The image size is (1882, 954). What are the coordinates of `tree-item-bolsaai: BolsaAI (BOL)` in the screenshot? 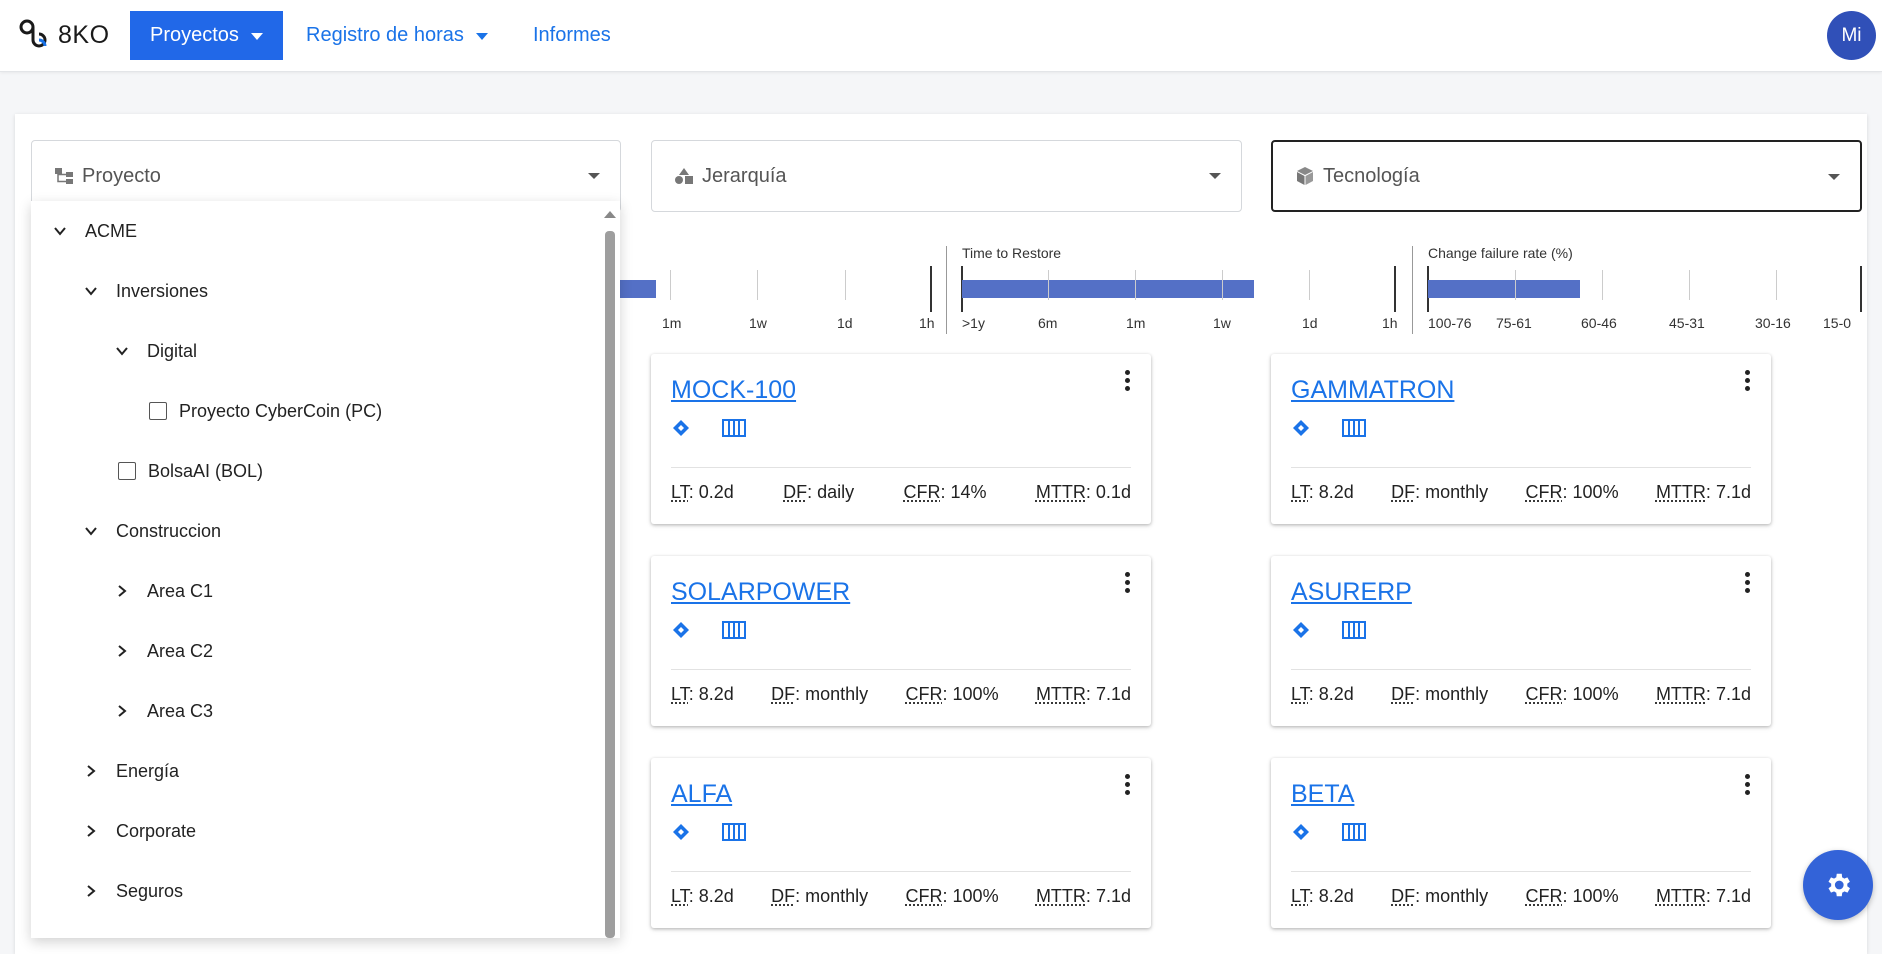 It's located at (190, 471).